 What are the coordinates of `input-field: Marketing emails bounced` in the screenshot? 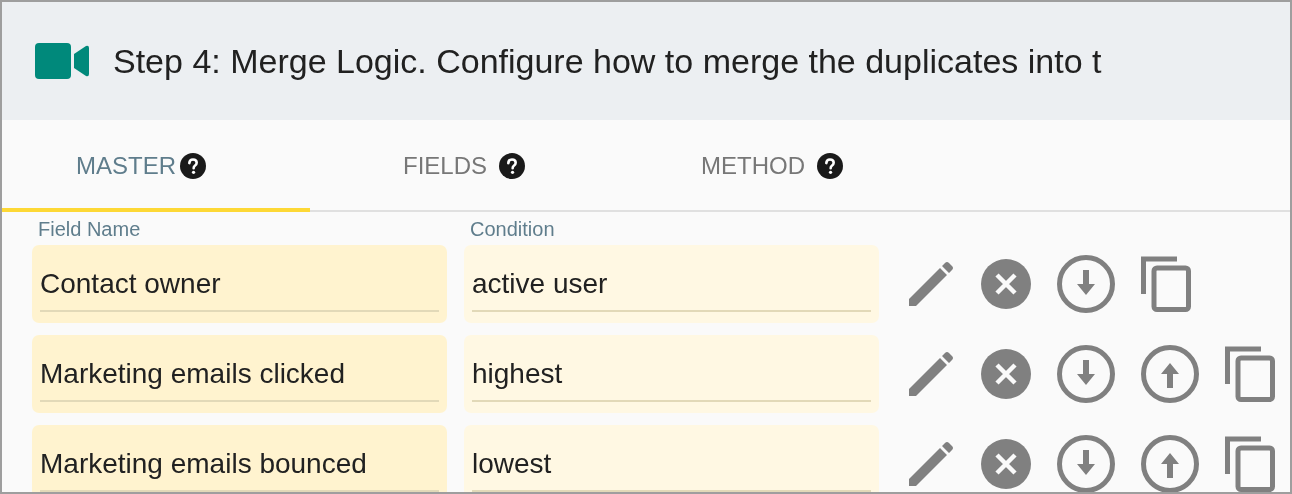 It's located at (239, 458).